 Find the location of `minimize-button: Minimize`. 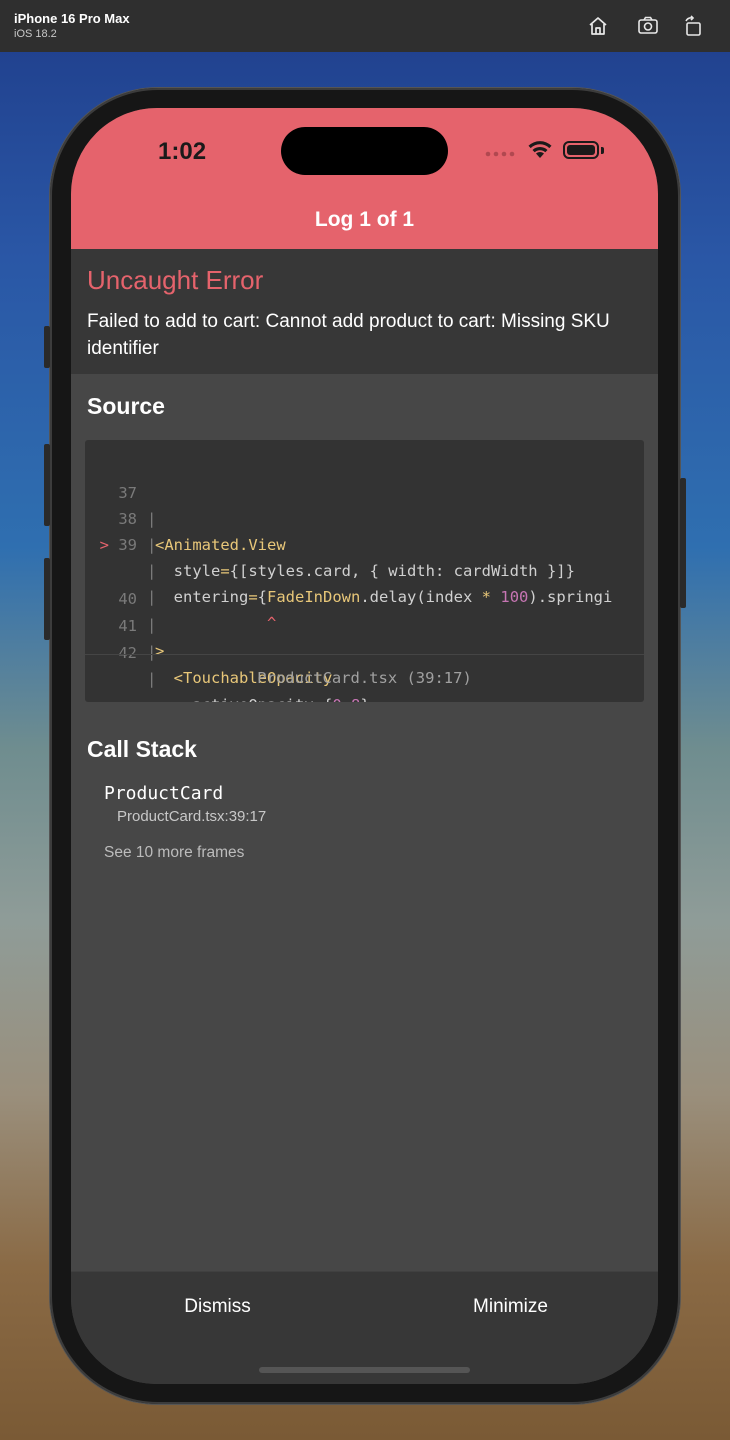

minimize-button: Minimize is located at coordinates (510, 1307).